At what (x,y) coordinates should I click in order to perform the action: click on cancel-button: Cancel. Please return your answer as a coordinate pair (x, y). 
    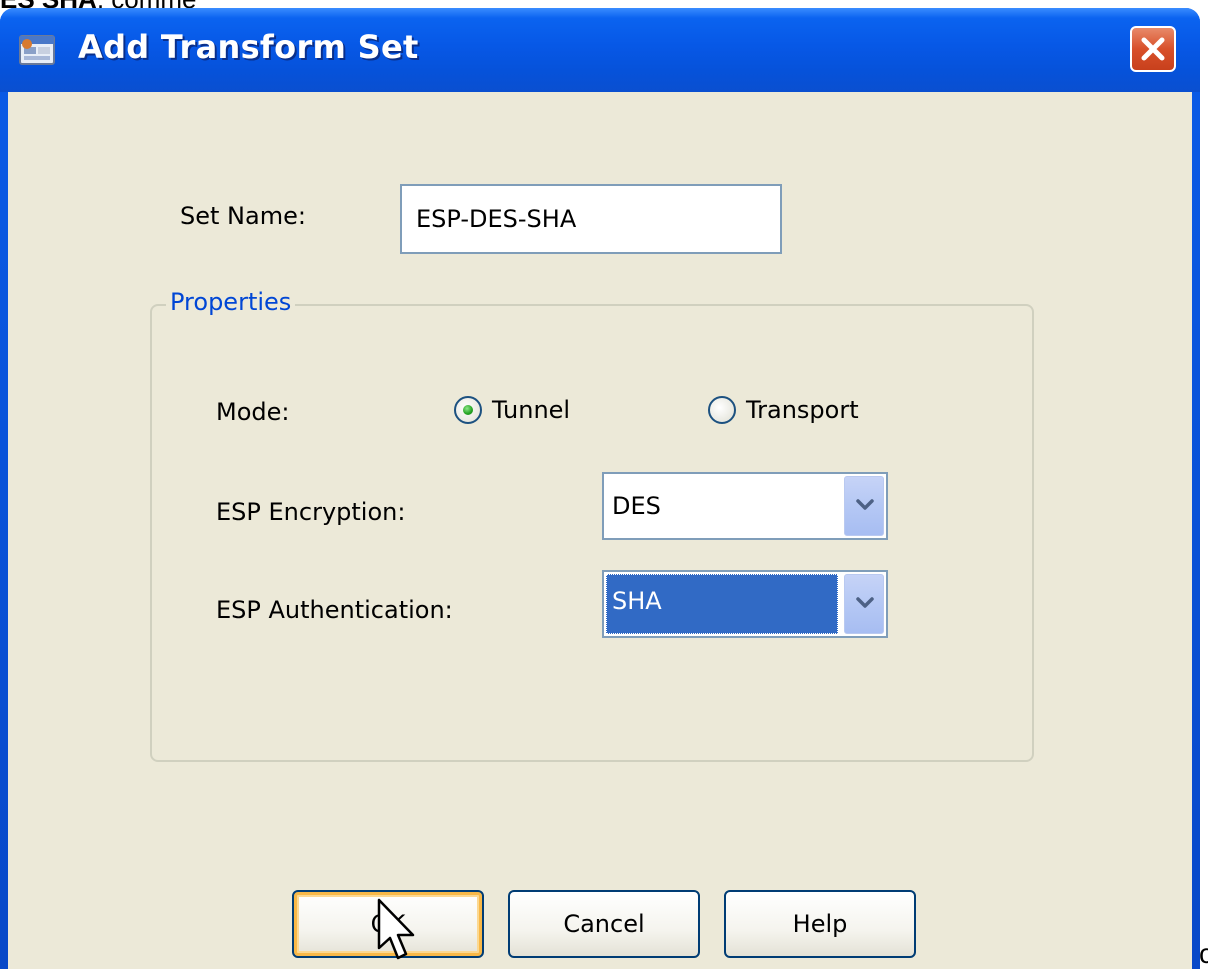
    Looking at the image, I should click on (604, 924).